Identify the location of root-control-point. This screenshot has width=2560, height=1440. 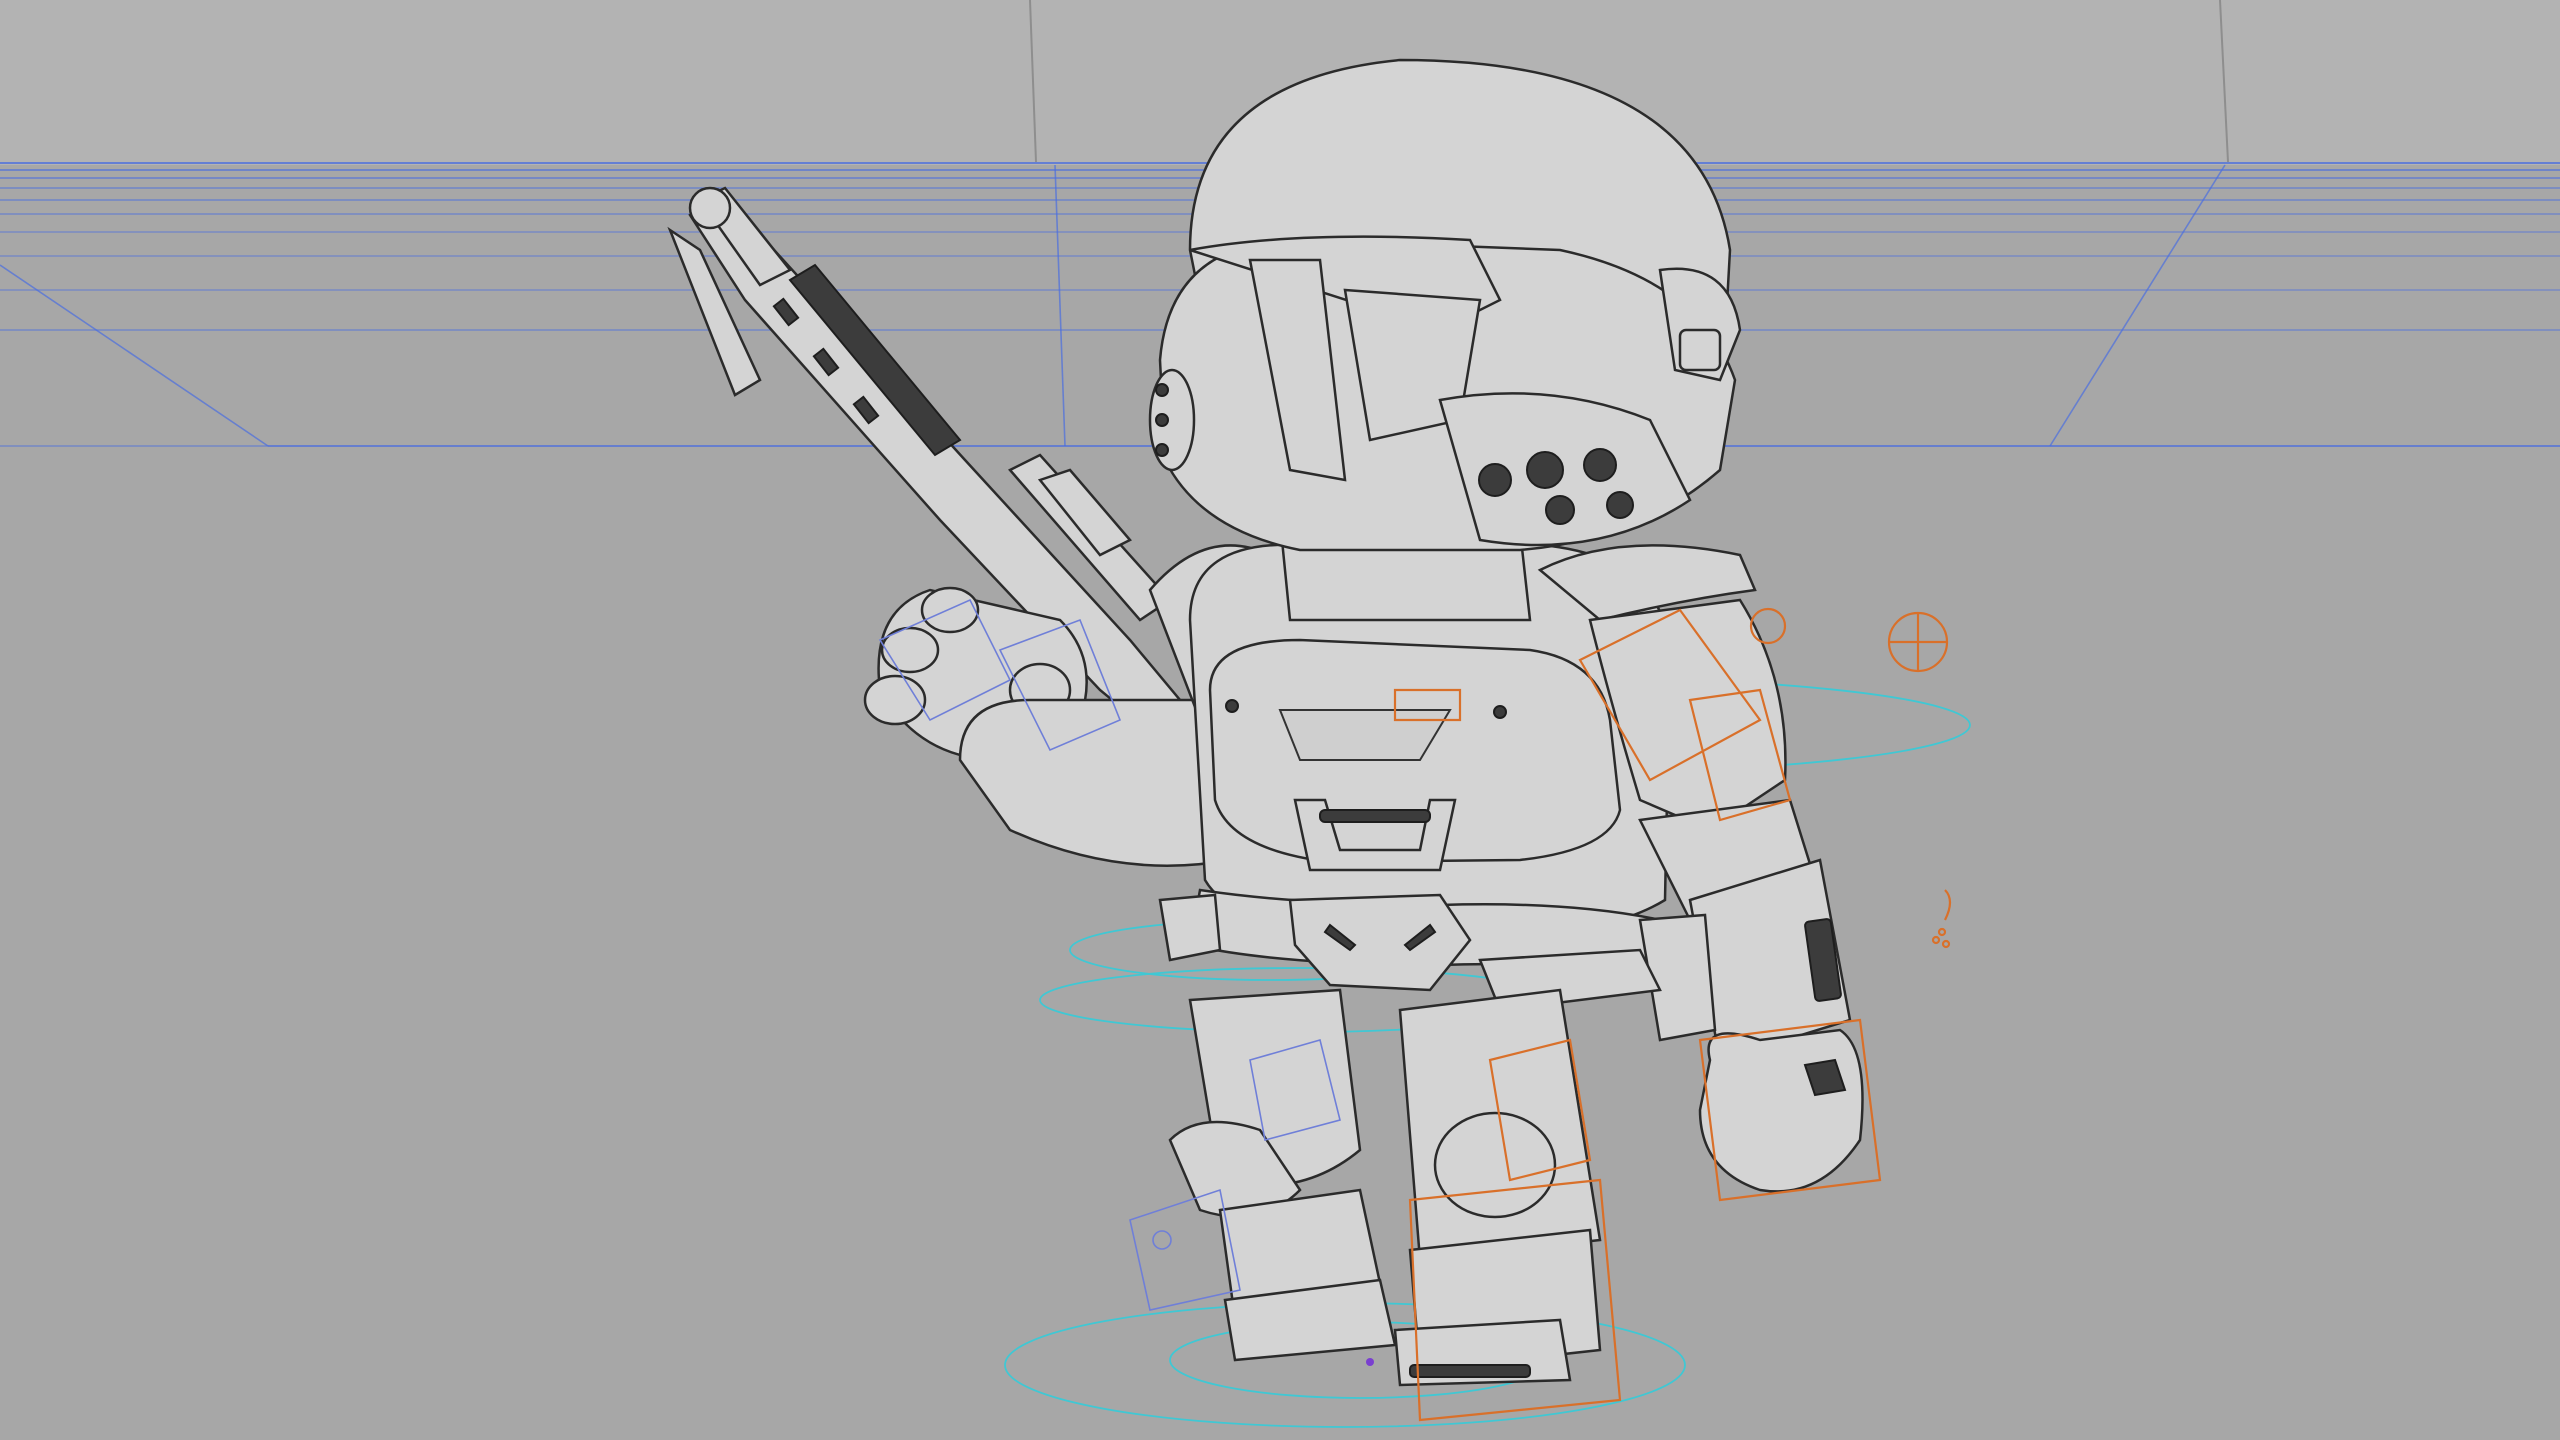
(1370, 1362).